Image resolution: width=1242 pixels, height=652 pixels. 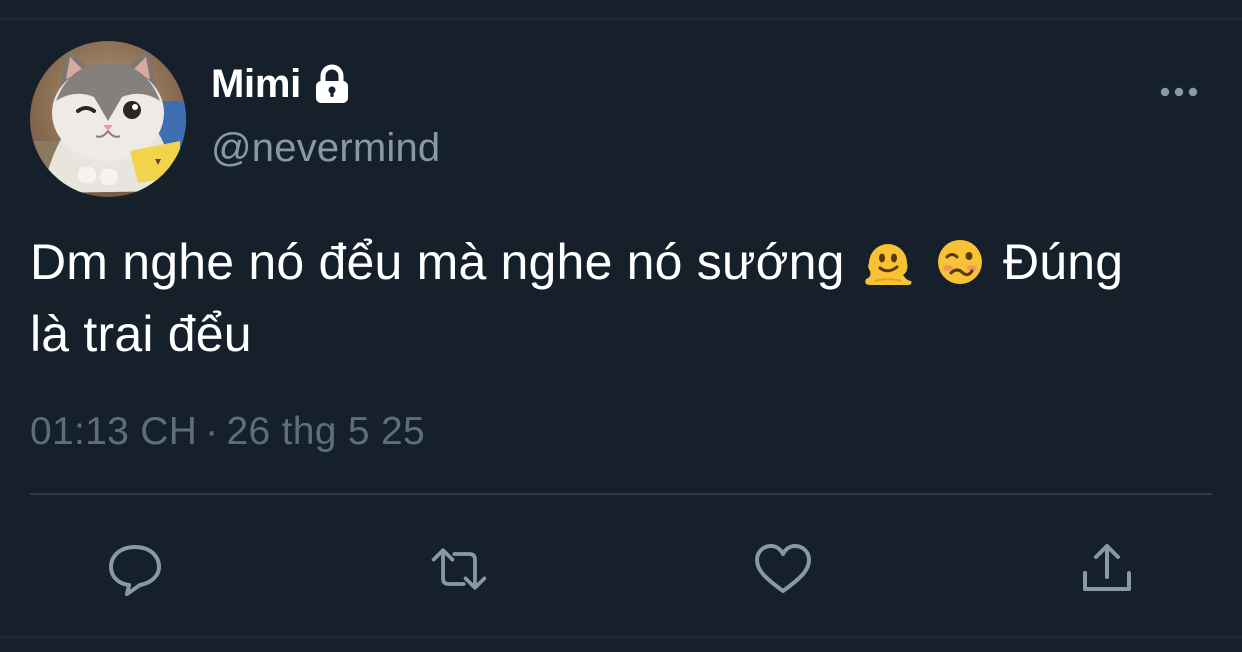 I want to click on cat-avatar-image, so click(x=108, y=119).